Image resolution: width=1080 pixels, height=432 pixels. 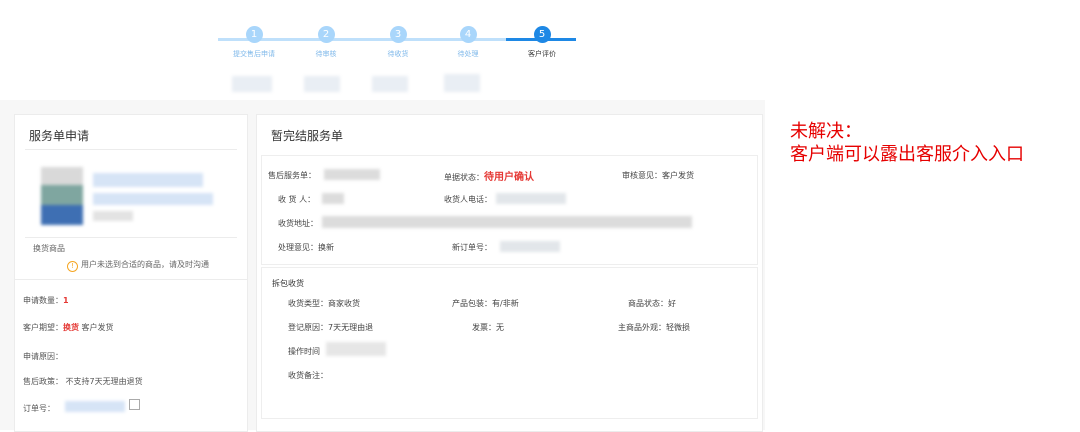 I want to click on audit-opinion-field: 审核意见：客户发货, so click(x=658, y=175).